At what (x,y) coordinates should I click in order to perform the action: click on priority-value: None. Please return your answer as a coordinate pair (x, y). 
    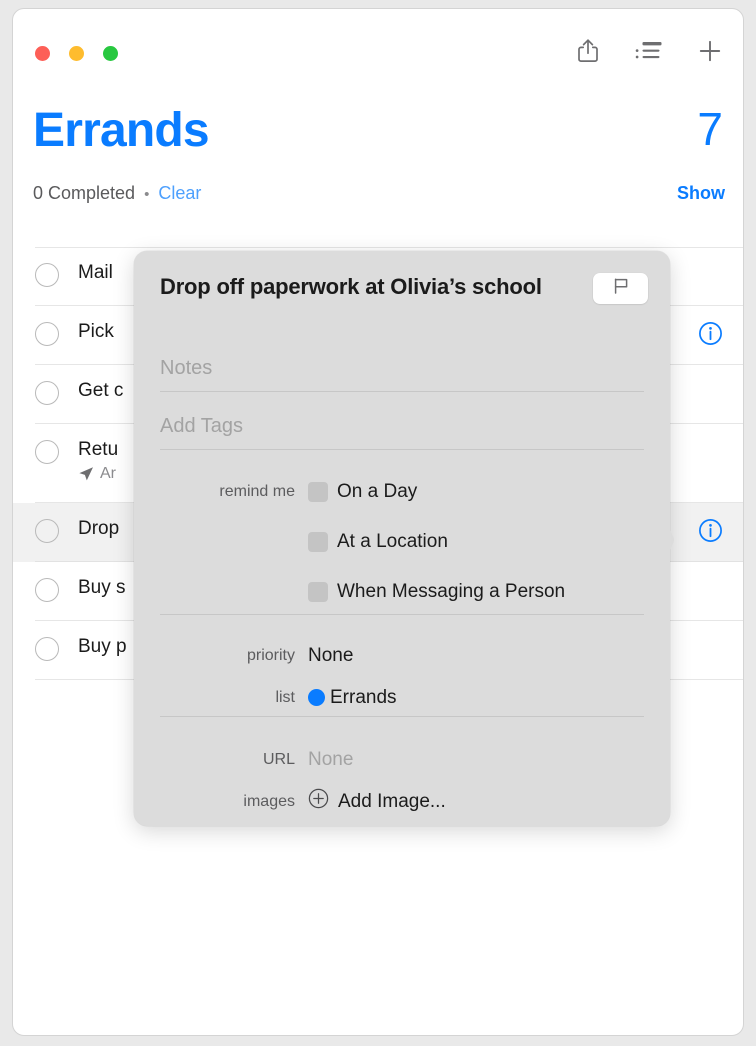
    Looking at the image, I should click on (330, 656).